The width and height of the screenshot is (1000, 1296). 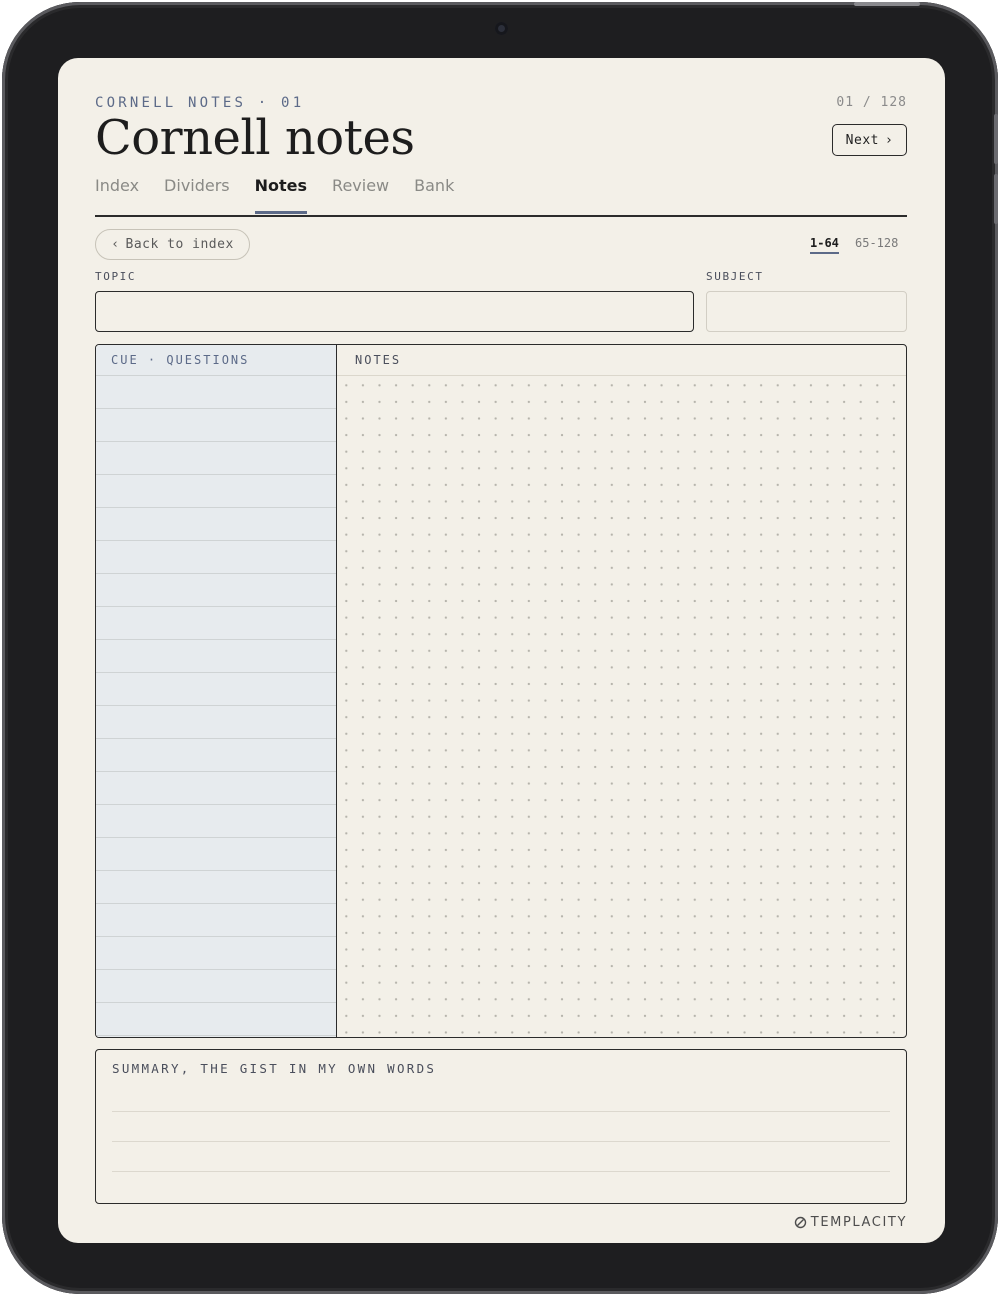 I want to click on front-camera, so click(x=501, y=28).